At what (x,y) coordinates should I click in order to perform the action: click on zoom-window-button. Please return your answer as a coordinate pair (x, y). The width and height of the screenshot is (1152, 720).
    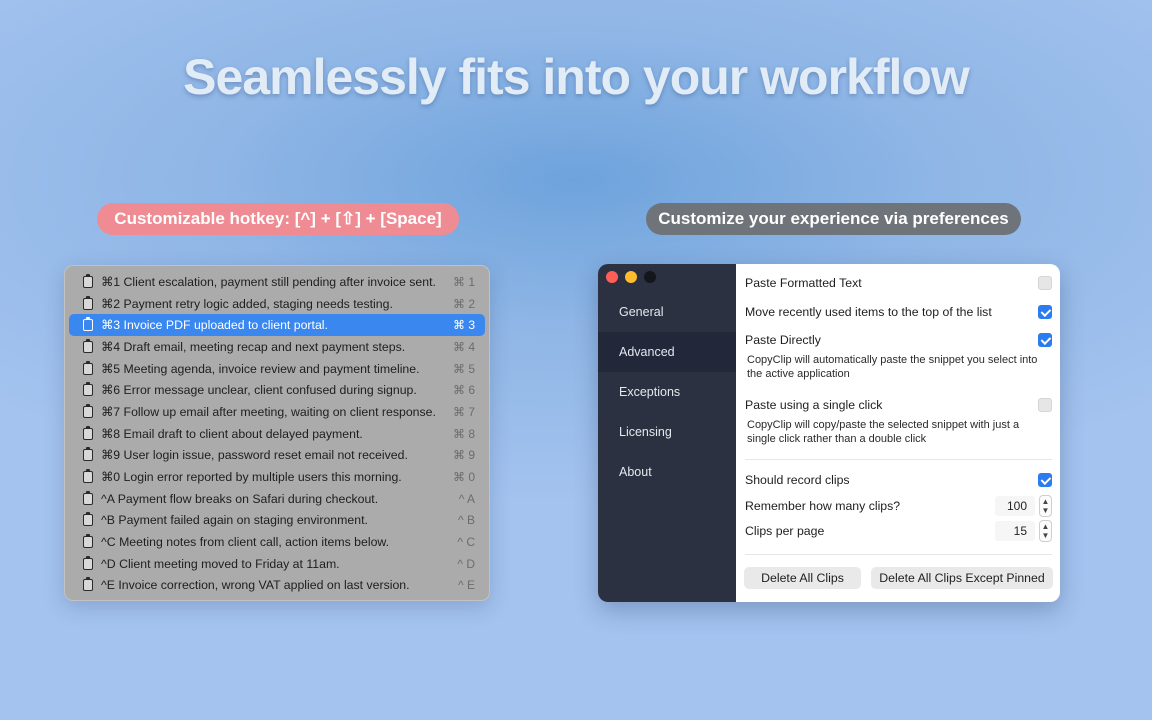
    Looking at the image, I should click on (650, 277).